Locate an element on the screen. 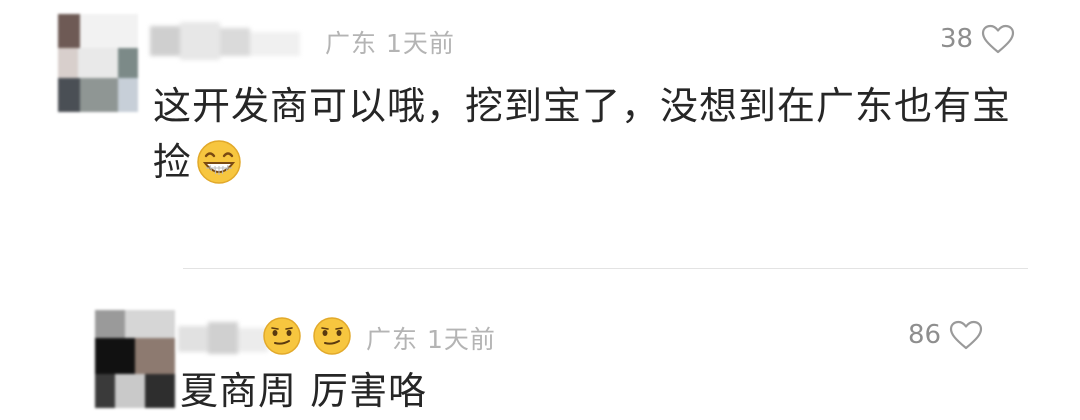  like-count: 38 is located at coordinates (957, 39).